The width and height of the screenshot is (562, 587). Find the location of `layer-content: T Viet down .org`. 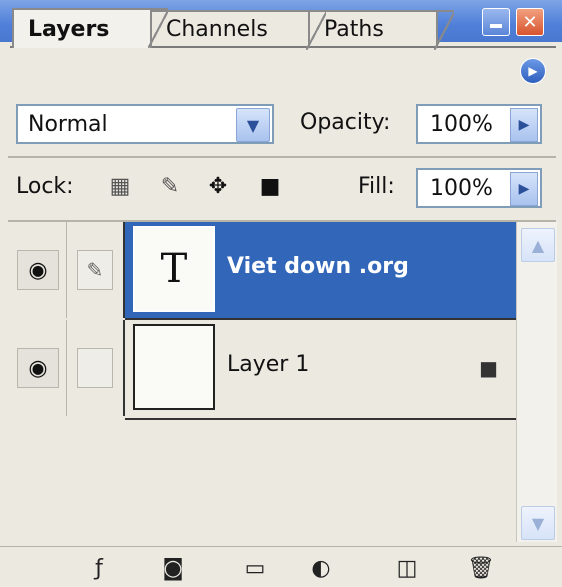

layer-content: T Viet down .org is located at coordinates (320, 270).